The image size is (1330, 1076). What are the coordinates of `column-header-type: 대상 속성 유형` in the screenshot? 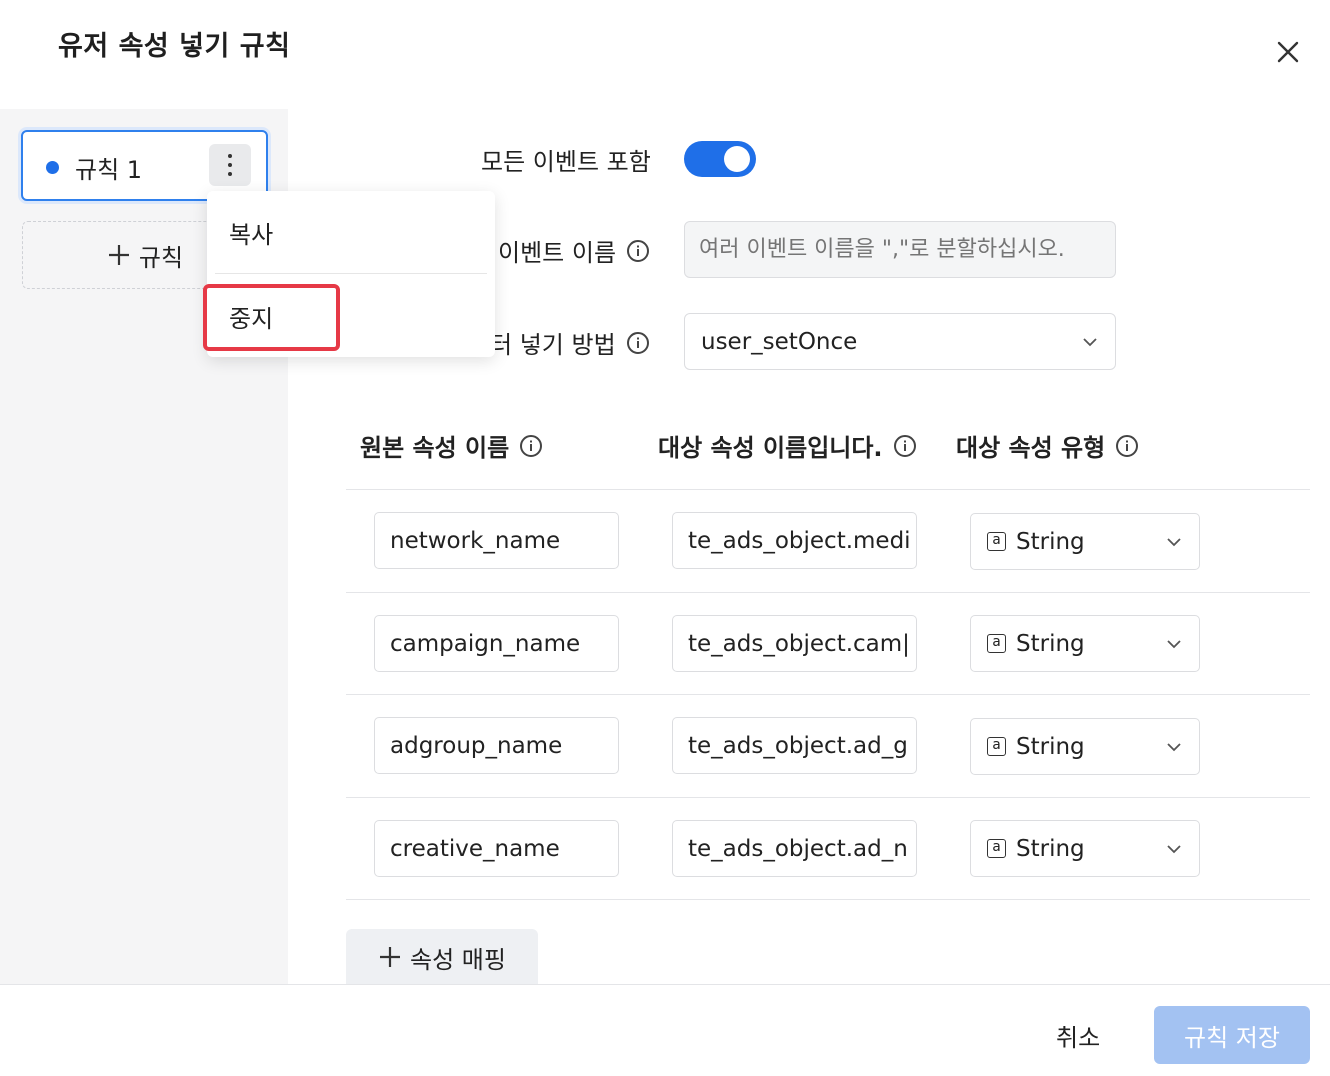 It's located at (1047, 445).